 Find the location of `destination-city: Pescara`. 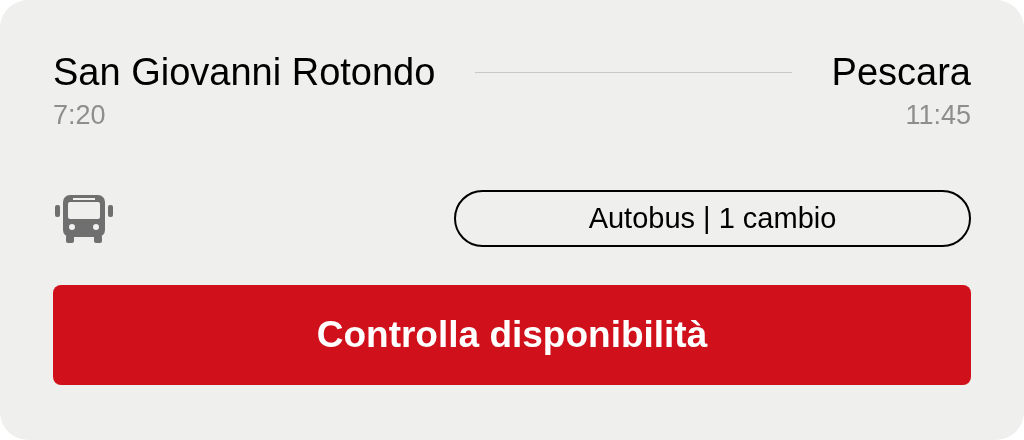

destination-city: Pescara is located at coordinates (901, 72).